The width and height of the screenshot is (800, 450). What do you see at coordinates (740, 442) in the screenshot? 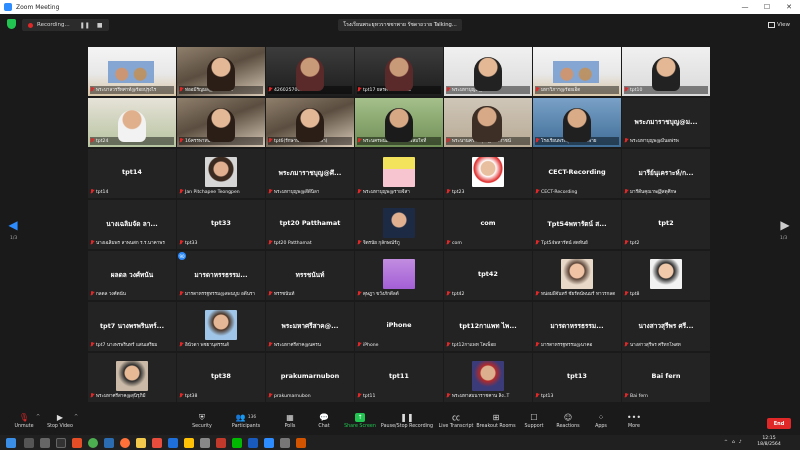
I see `volume-icon: ♪` at bounding box center [740, 442].